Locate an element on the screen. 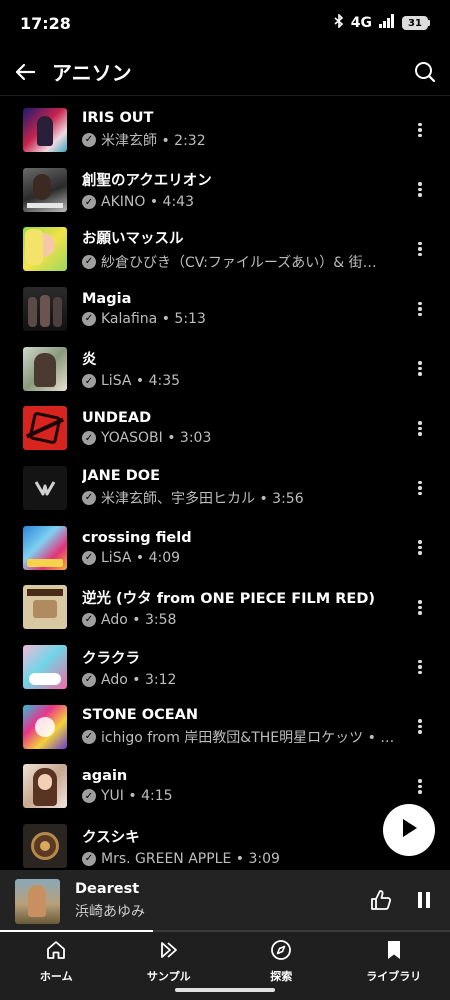 This screenshot has width=450, height=1000. track-title: Magia is located at coordinates (107, 298).